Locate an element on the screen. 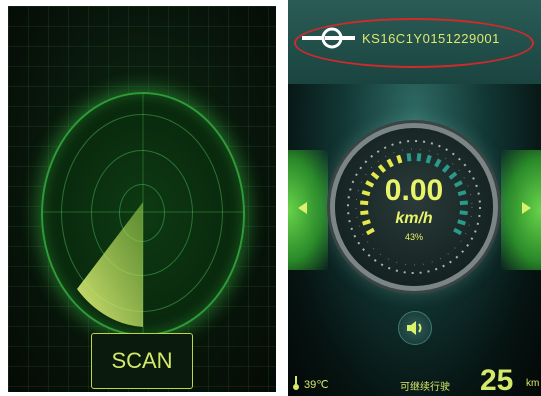 This screenshot has width=541, height=396. range-value: 25 is located at coordinates (497, 380).